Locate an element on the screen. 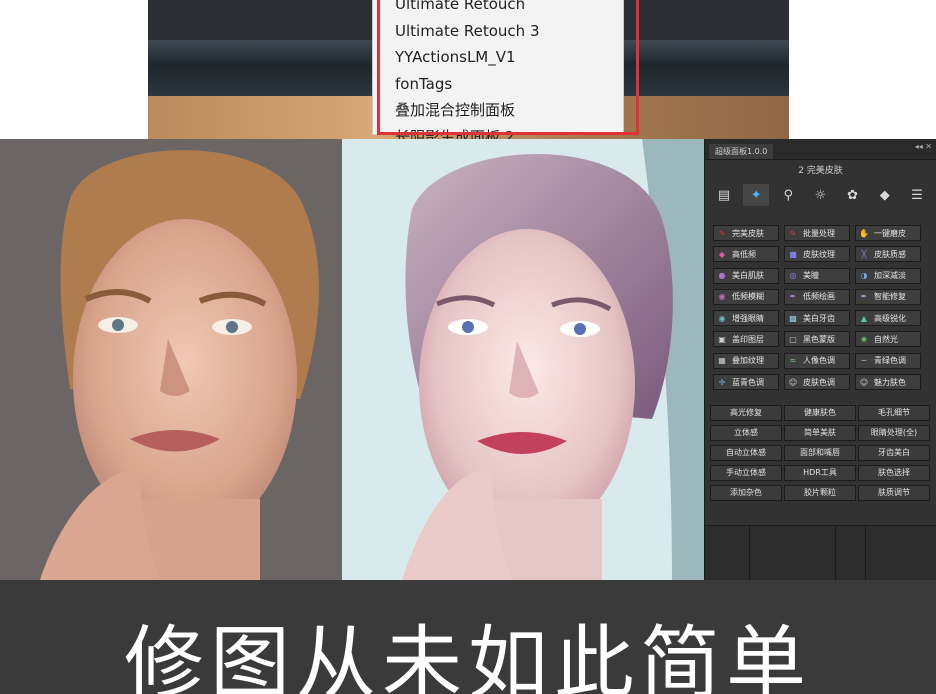 The height and width of the screenshot is (694, 936). panel-button: ≈ 人像色调 is located at coordinates (817, 360).